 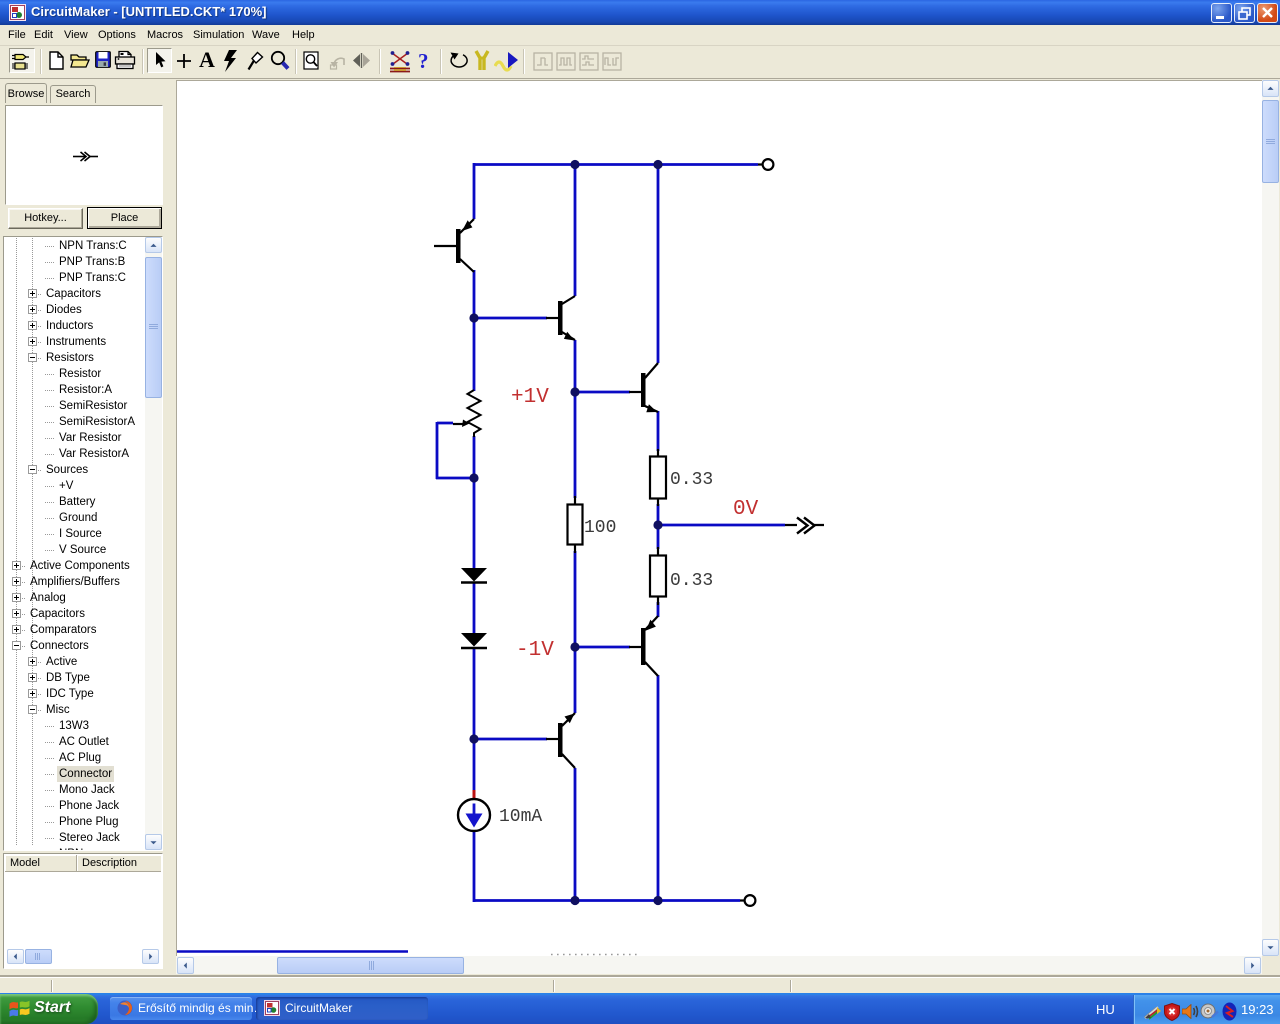 What do you see at coordinates (600, 528) in the screenshot?
I see `svg-text: 100` at bounding box center [600, 528].